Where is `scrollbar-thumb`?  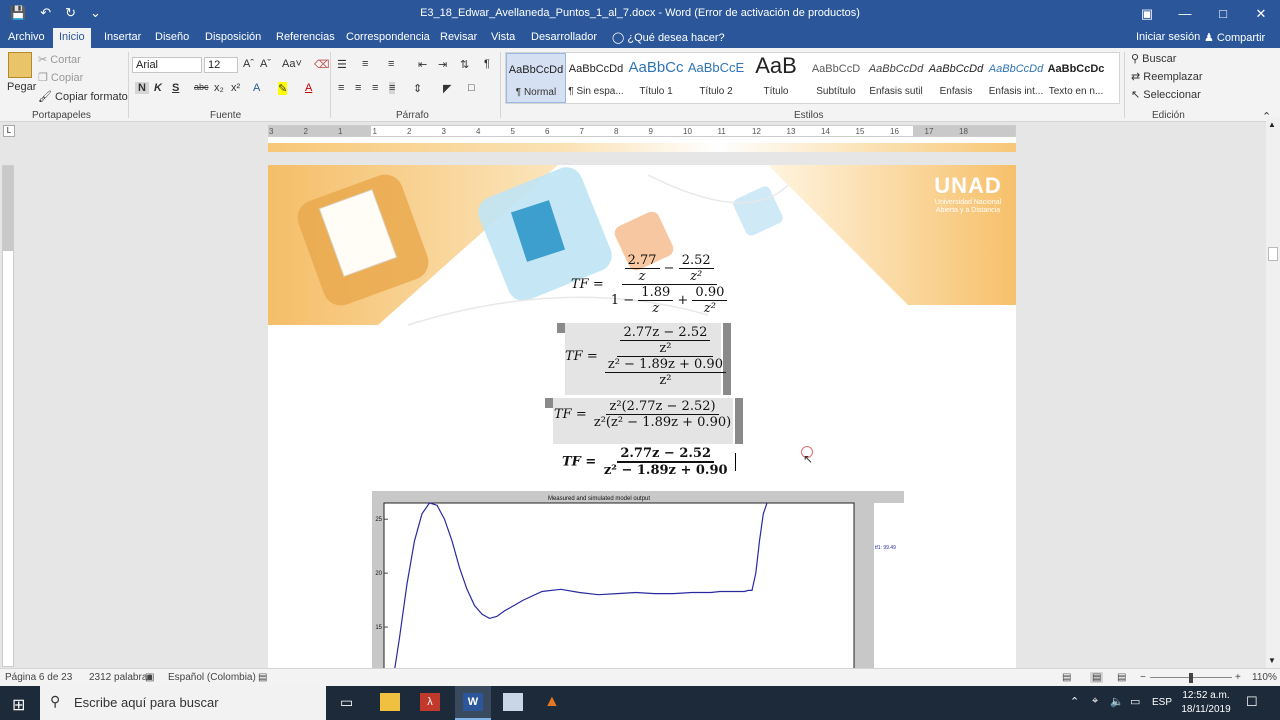 scrollbar-thumb is located at coordinates (1273, 254).